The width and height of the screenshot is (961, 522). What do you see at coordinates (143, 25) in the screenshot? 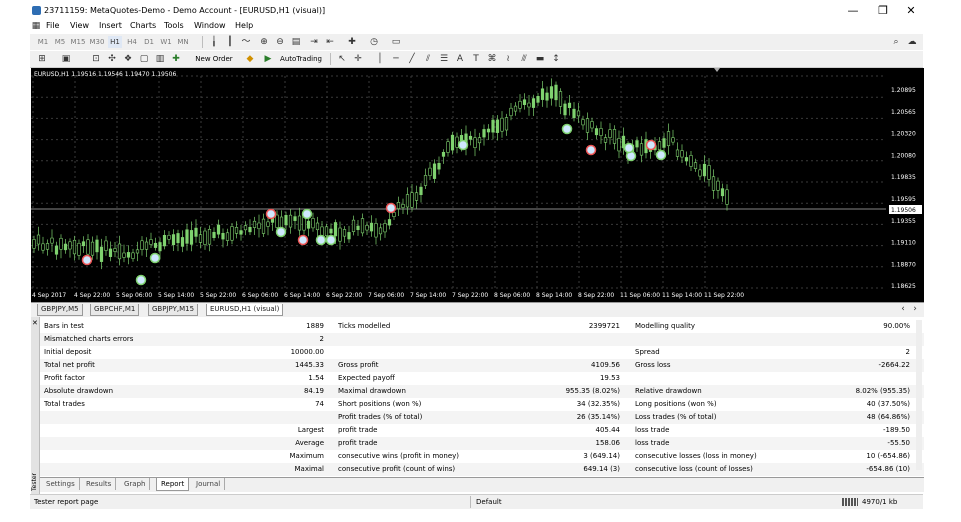
I see `menu-charts: Charts` at bounding box center [143, 25].